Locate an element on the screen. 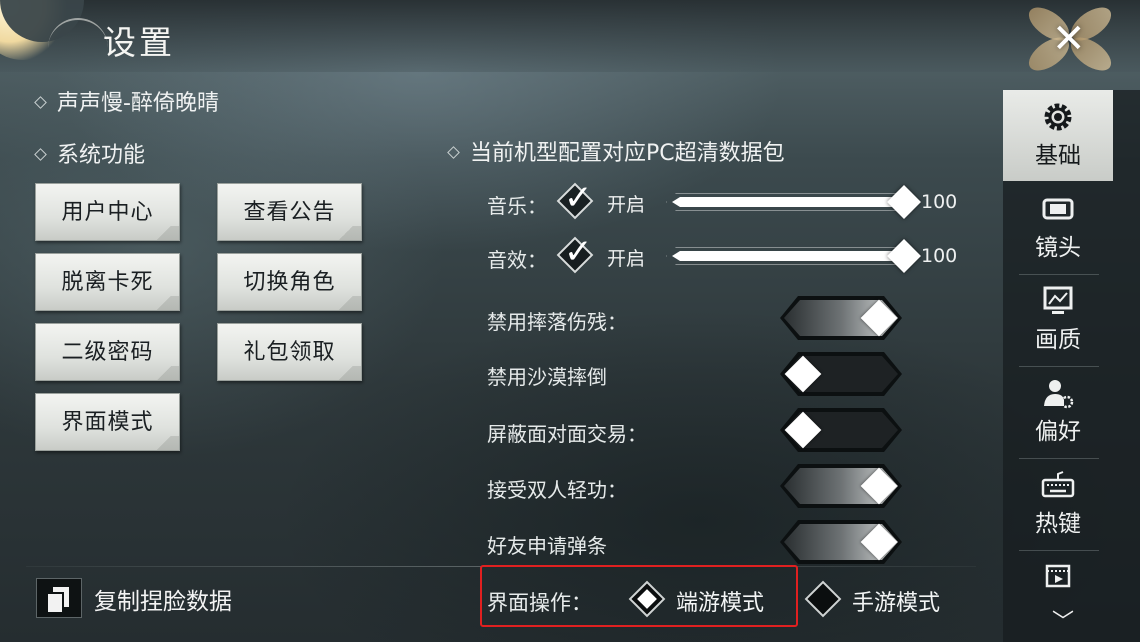 This screenshot has height=642, width=1140. copy-face-data-label: 复制捏脸数据 is located at coordinates (163, 602).